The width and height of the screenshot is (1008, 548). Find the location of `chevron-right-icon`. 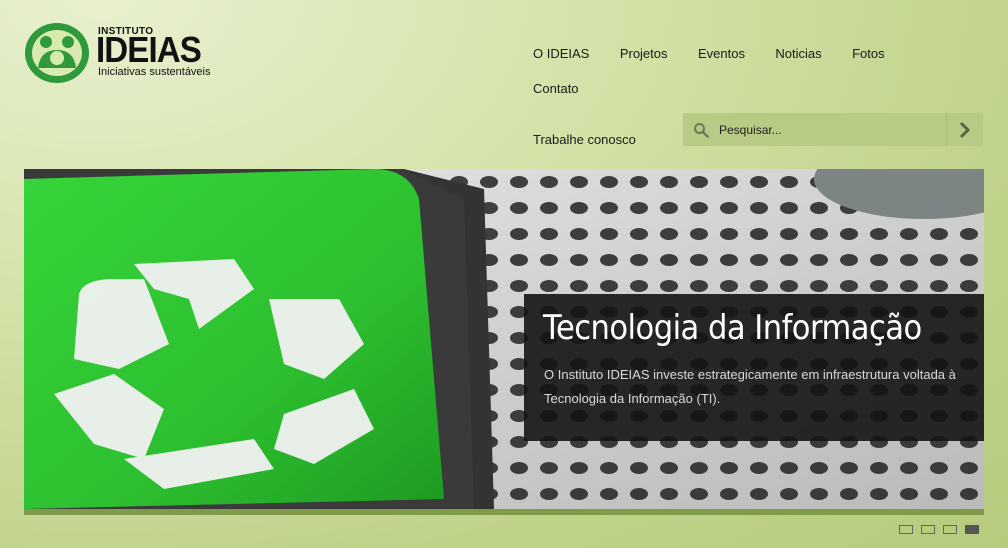

chevron-right-icon is located at coordinates (965, 129).